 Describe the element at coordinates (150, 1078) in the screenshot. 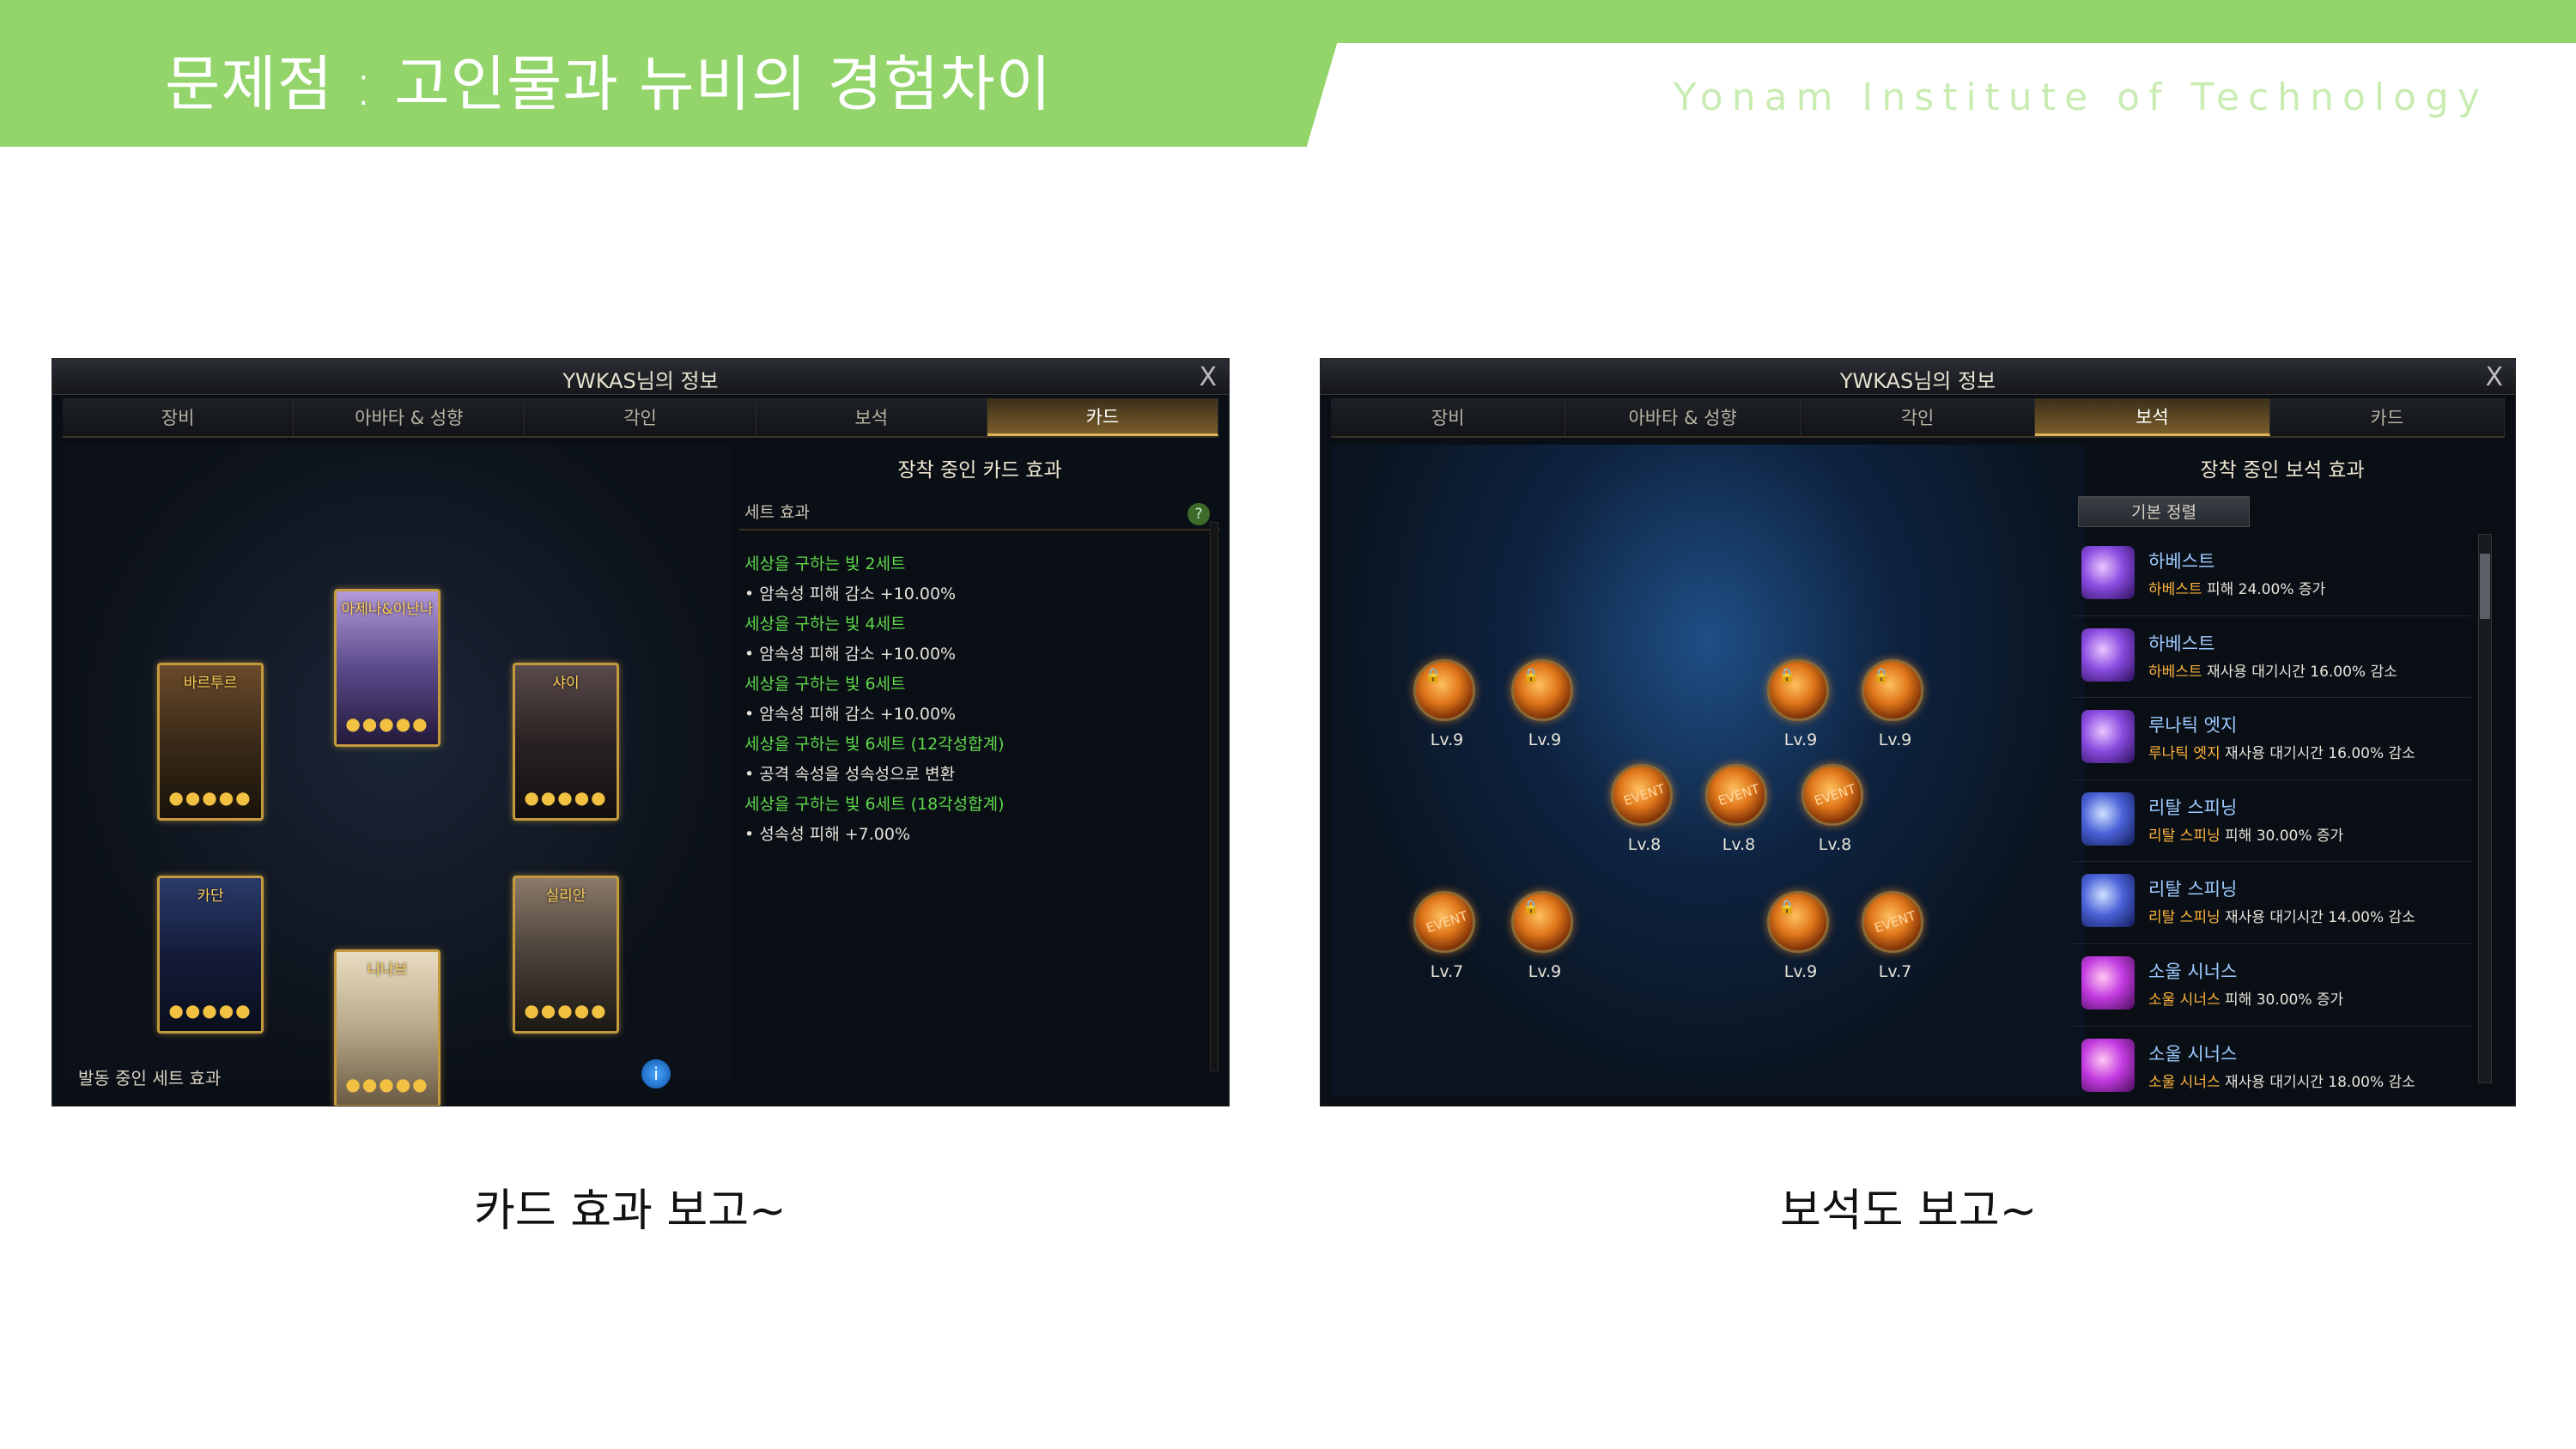

I see `active-set-label: 발동 중인 세트 효과` at that location.